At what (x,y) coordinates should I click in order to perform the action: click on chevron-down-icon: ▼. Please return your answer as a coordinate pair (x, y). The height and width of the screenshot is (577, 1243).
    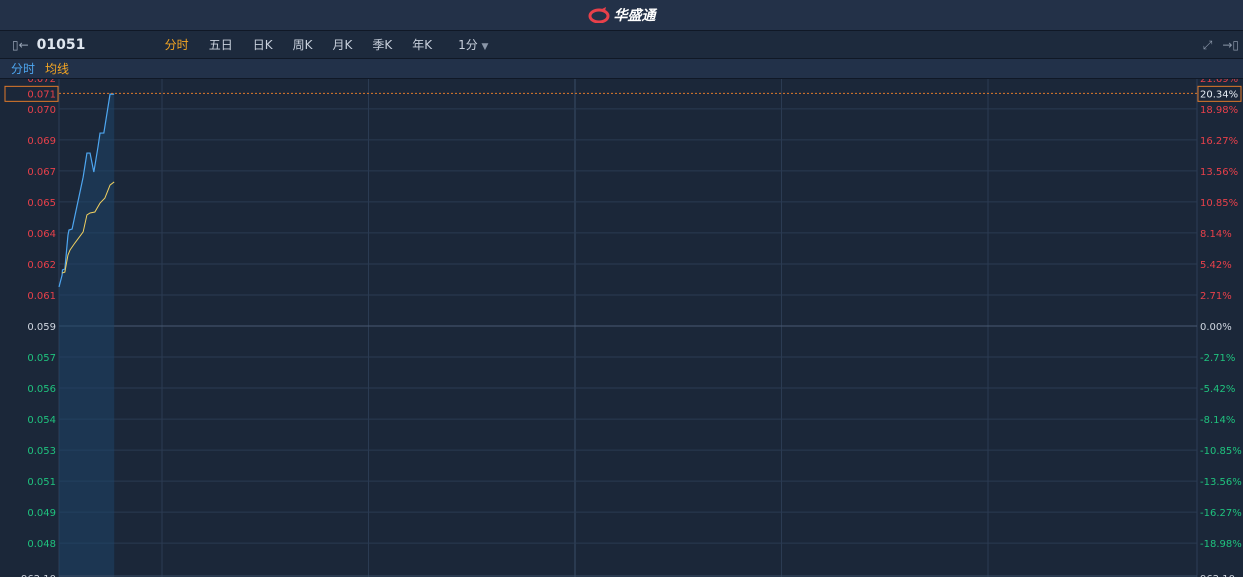
    Looking at the image, I should click on (485, 47).